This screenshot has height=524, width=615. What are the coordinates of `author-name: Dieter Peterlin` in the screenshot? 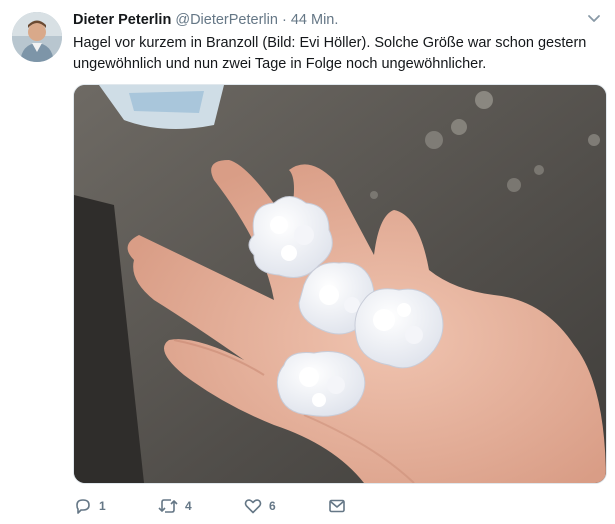 It's located at (122, 20).